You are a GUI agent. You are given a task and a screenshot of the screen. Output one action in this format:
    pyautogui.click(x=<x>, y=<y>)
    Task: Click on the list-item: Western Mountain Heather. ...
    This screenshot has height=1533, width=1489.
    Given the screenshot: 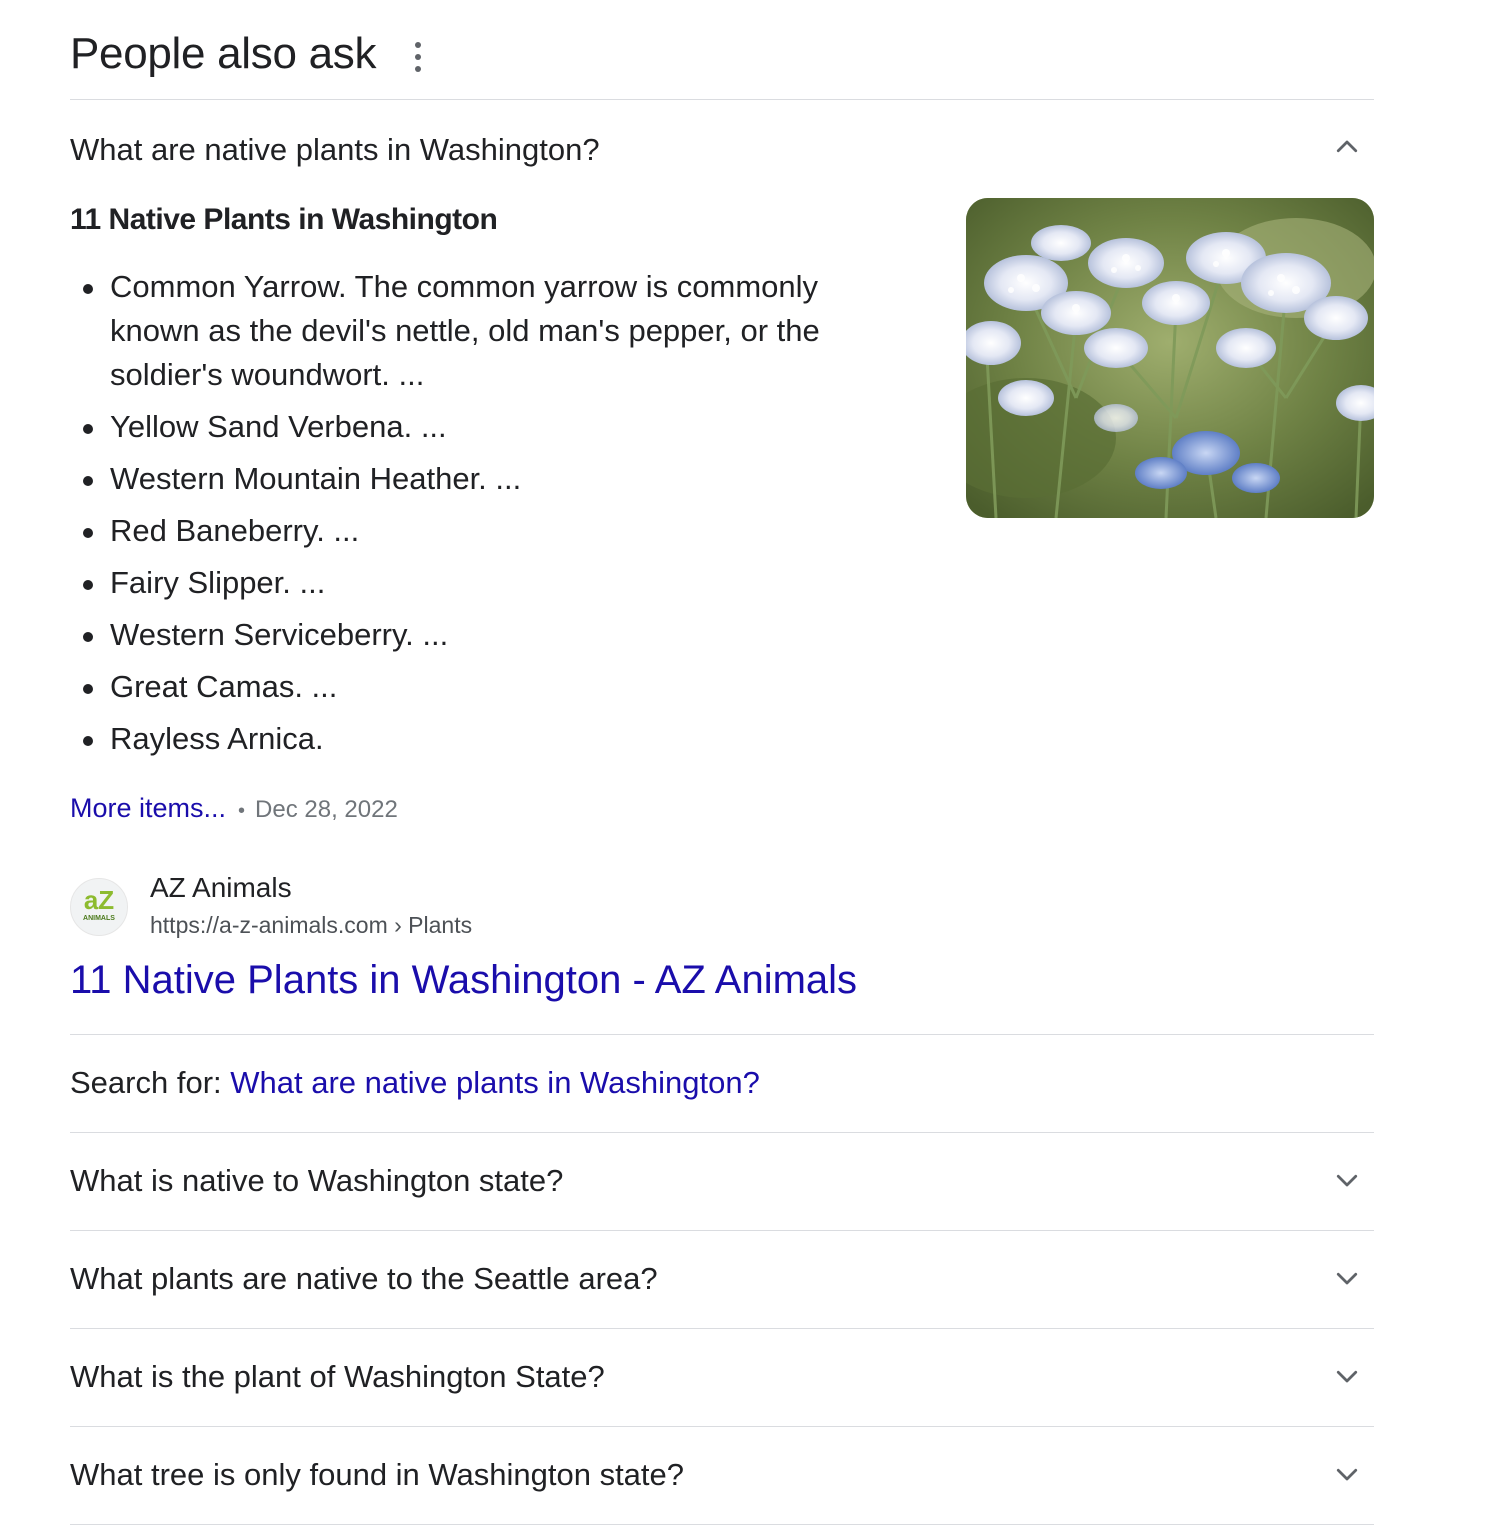 What is the action you would take?
    pyautogui.click(x=470, y=479)
    